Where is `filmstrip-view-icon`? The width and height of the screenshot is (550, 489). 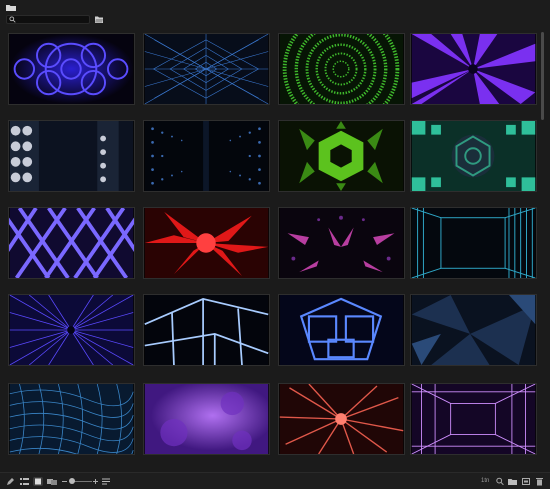
filmstrip-view-icon is located at coordinates (52, 481).